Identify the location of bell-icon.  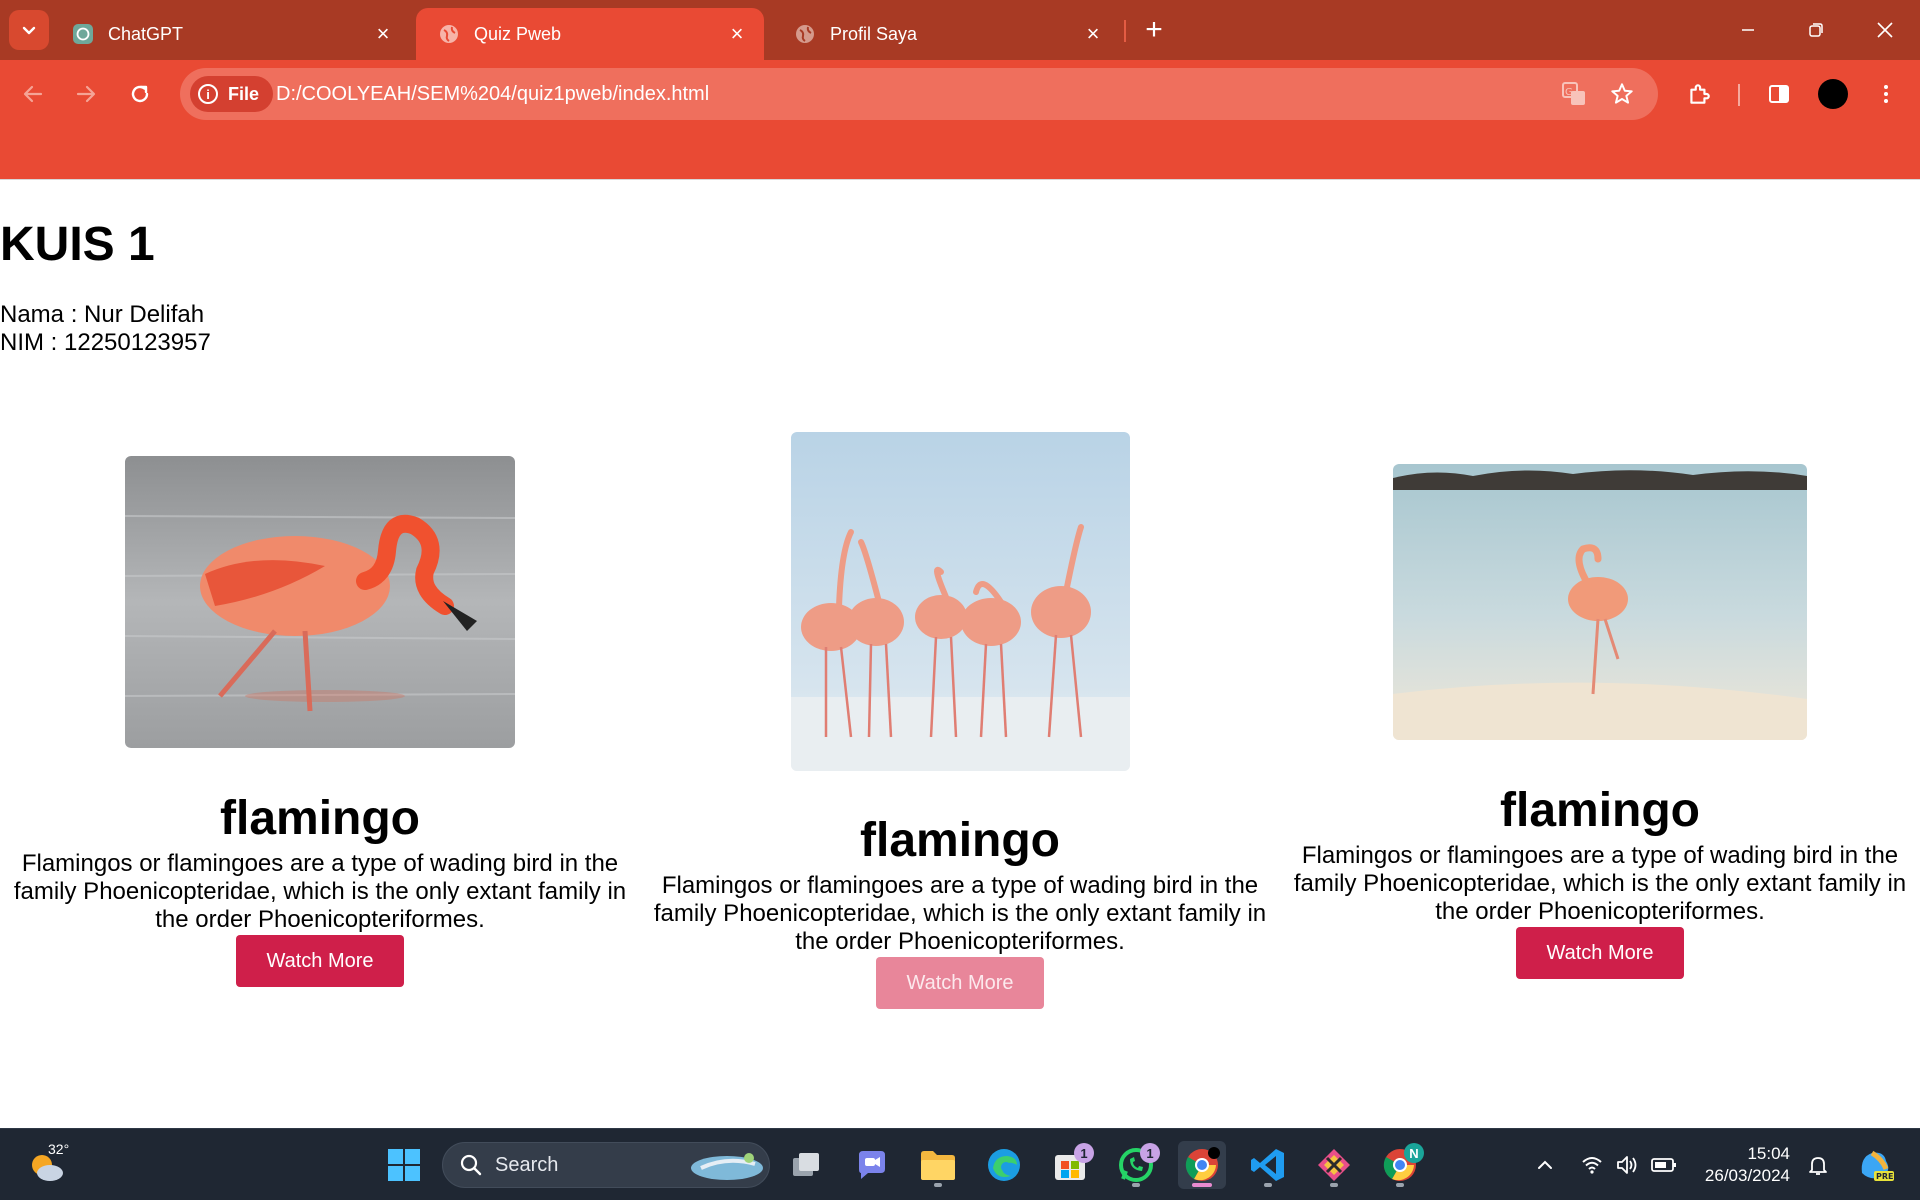
(1818, 1166).